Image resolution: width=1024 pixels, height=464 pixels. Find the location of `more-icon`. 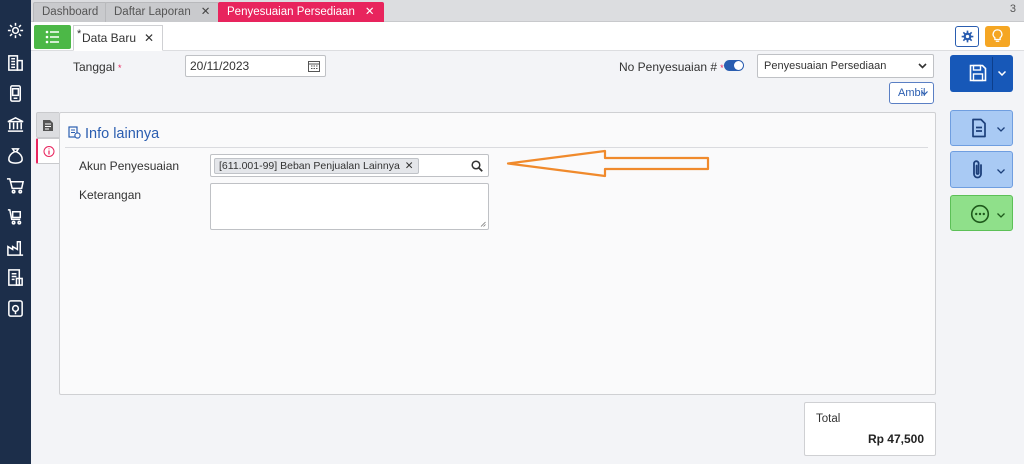

more-icon is located at coordinates (980, 214).